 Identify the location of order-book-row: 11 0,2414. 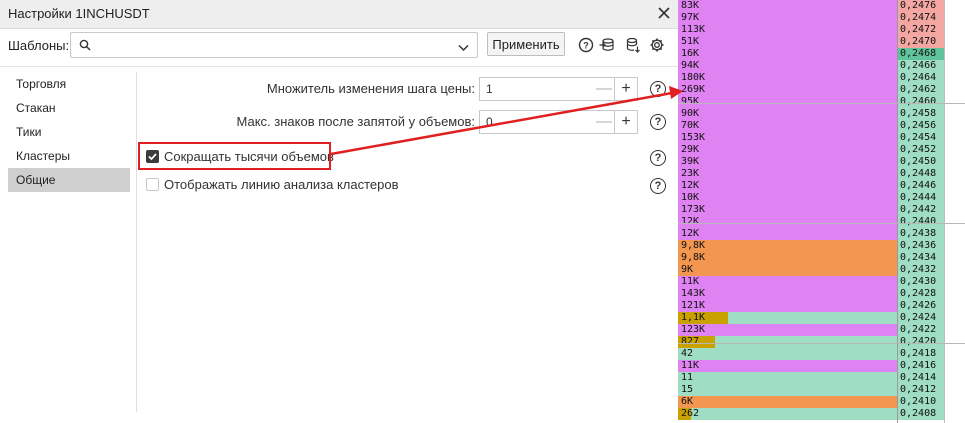
(821, 378).